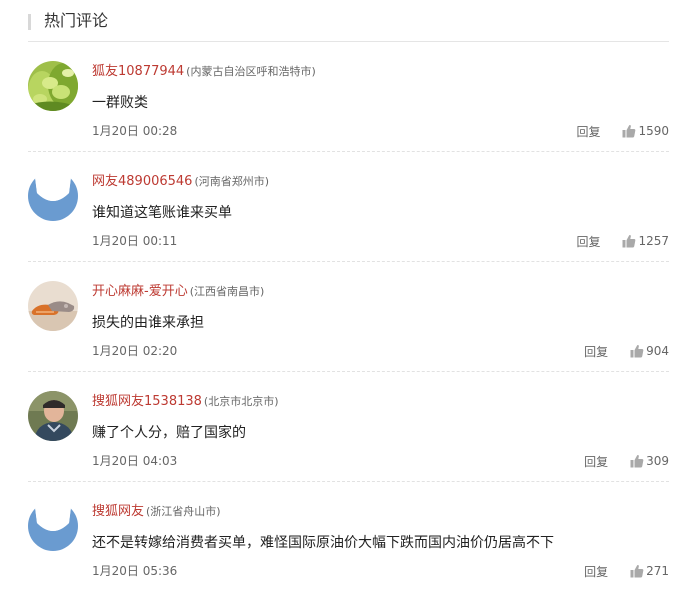 The image size is (688, 591). I want to click on like-button: 1590, so click(645, 131).